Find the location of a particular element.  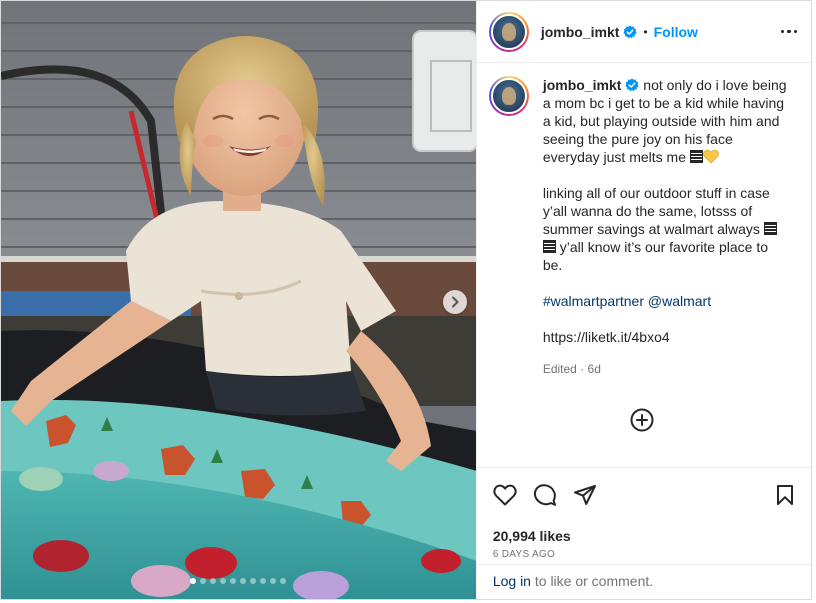

yellow-heart-emoji-icon is located at coordinates (711, 156).